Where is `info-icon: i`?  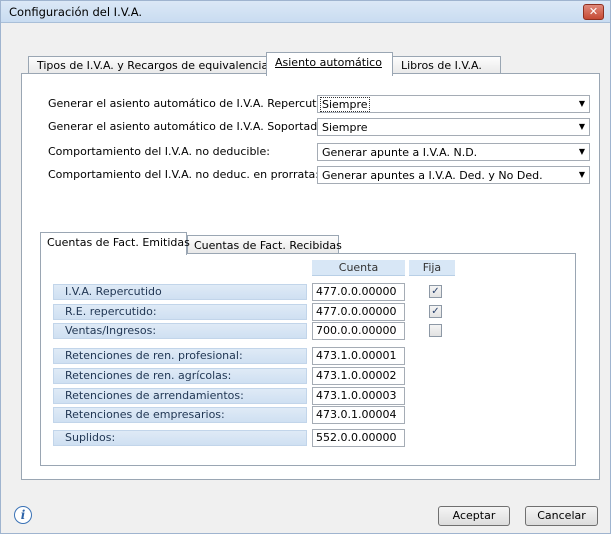 info-icon: i is located at coordinates (23, 515).